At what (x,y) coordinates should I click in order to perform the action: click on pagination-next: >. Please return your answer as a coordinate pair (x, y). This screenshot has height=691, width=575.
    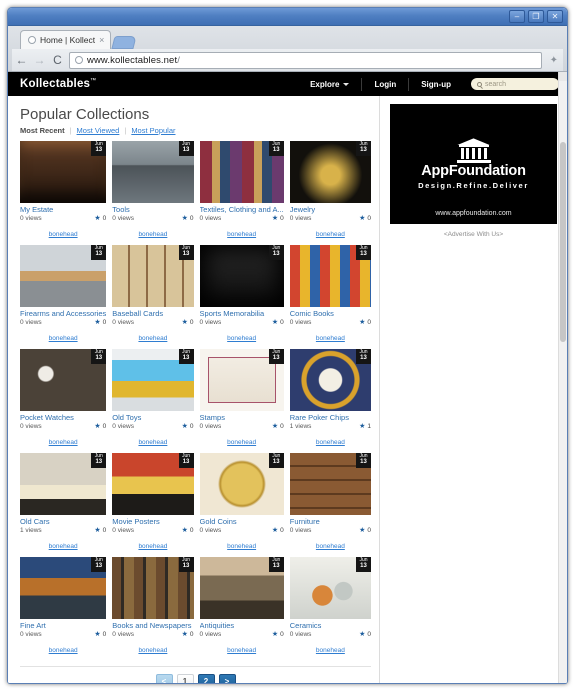
    Looking at the image, I should click on (227, 678).